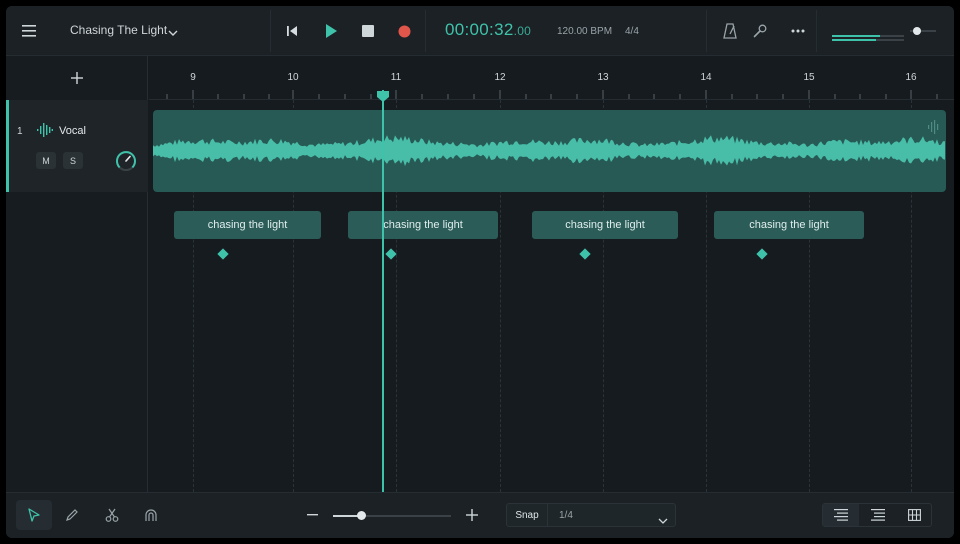 This screenshot has width=960, height=544. I want to click on bottom-toolbar: Snap 1/4, so click(480, 515).